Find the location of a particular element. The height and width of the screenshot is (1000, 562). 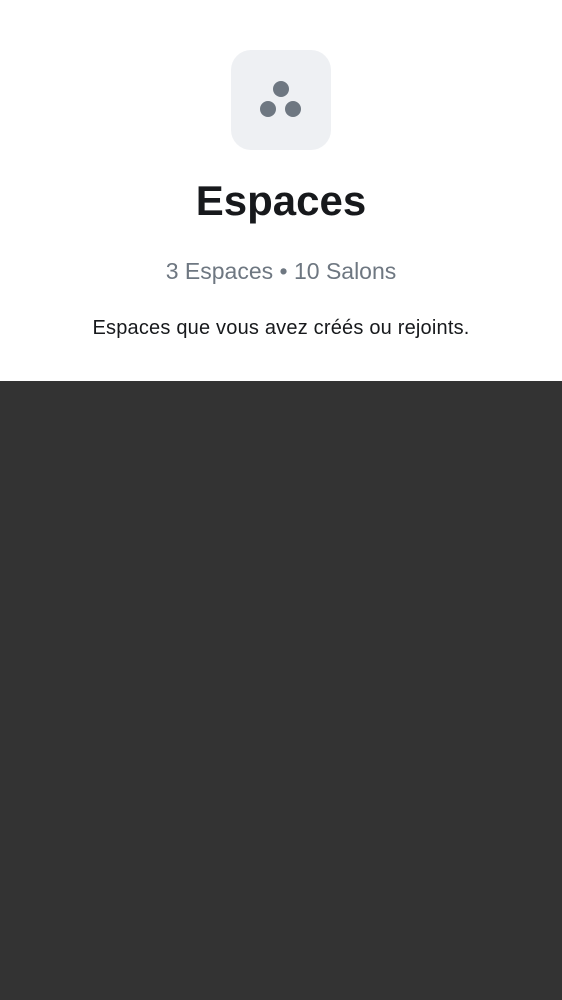

sheet-description: Espaces que vous avez créés ou rejoints. is located at coordinates (281, 328).